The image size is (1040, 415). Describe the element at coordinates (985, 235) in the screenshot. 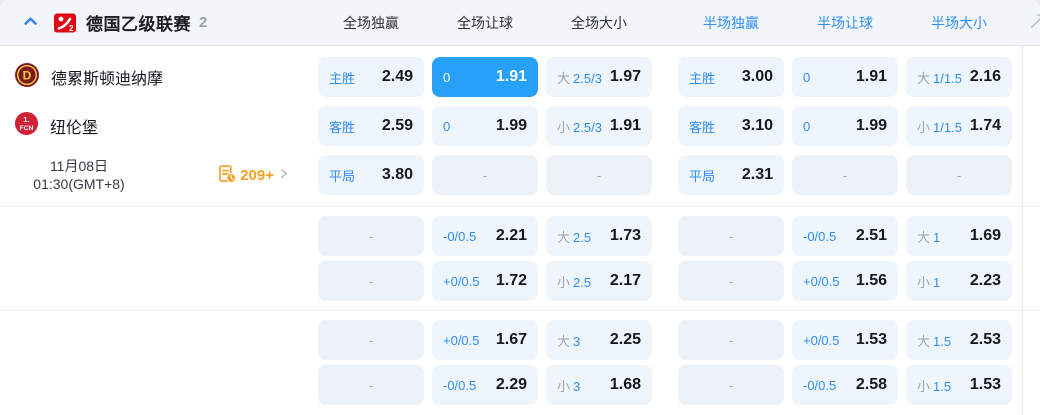

I see `odds-value: 1.69` at that location.